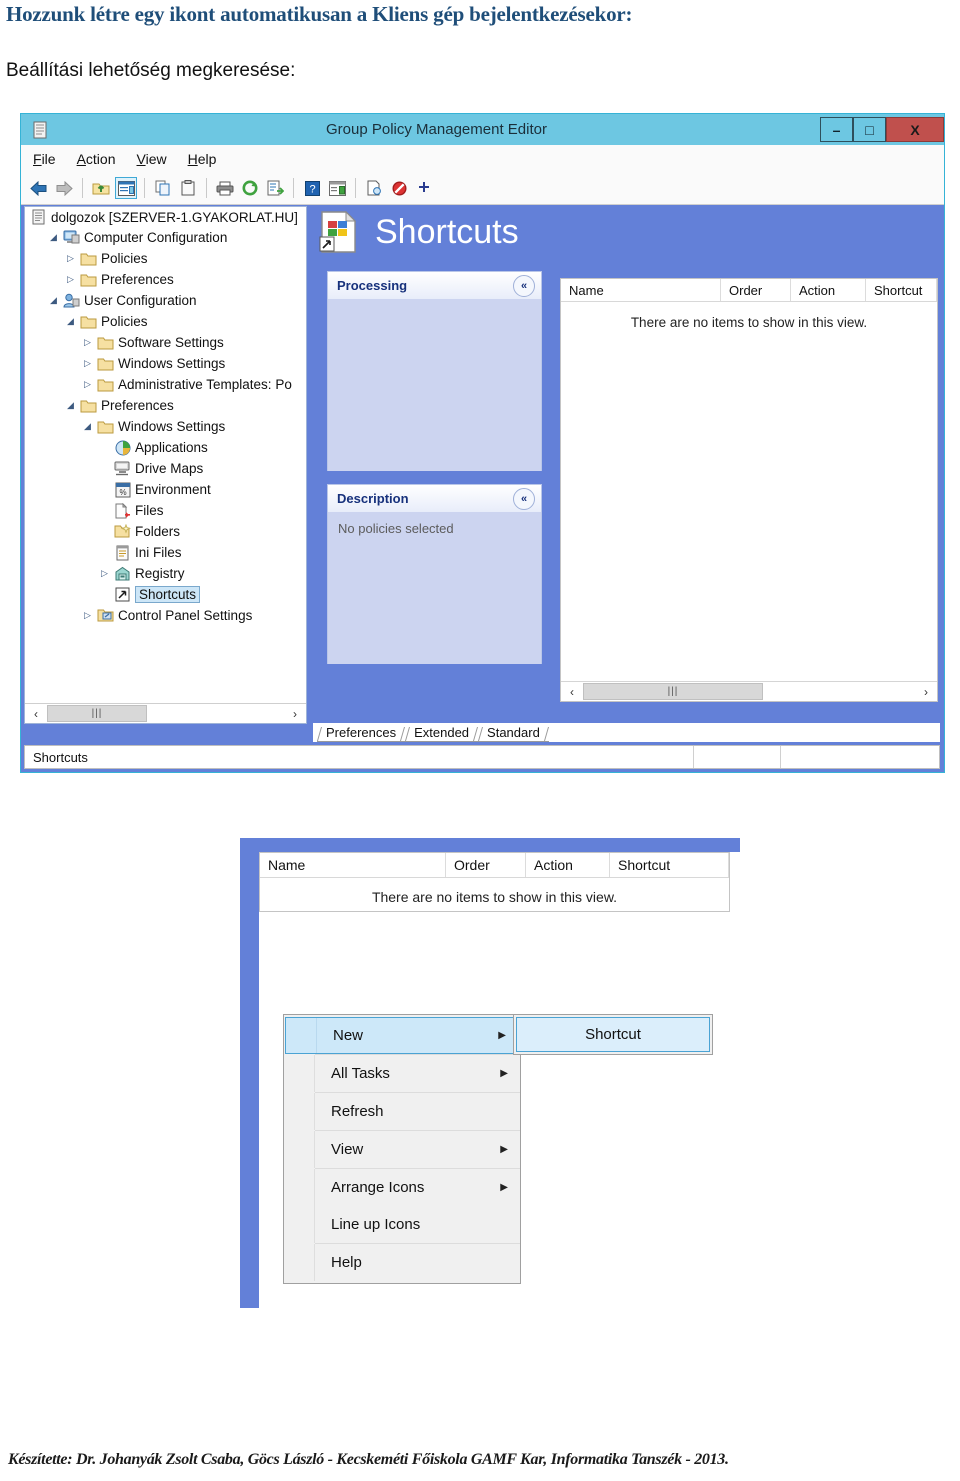  I want to click on tree-node-applications: Applications, so click(165, 447).